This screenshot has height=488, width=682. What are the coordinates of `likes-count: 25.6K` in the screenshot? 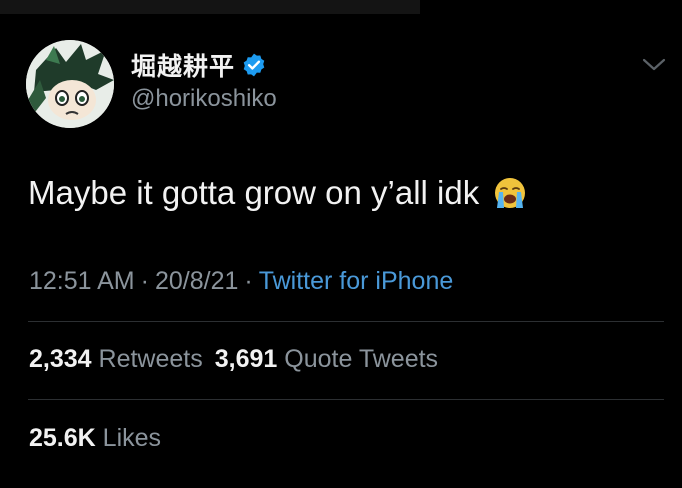 It's located at (62, 438).